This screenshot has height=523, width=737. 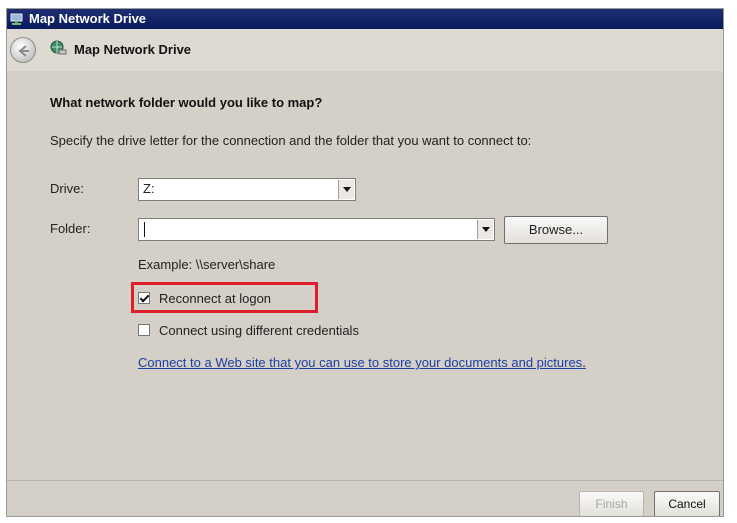 I want to click on back-button, so click(x=23, y=50).